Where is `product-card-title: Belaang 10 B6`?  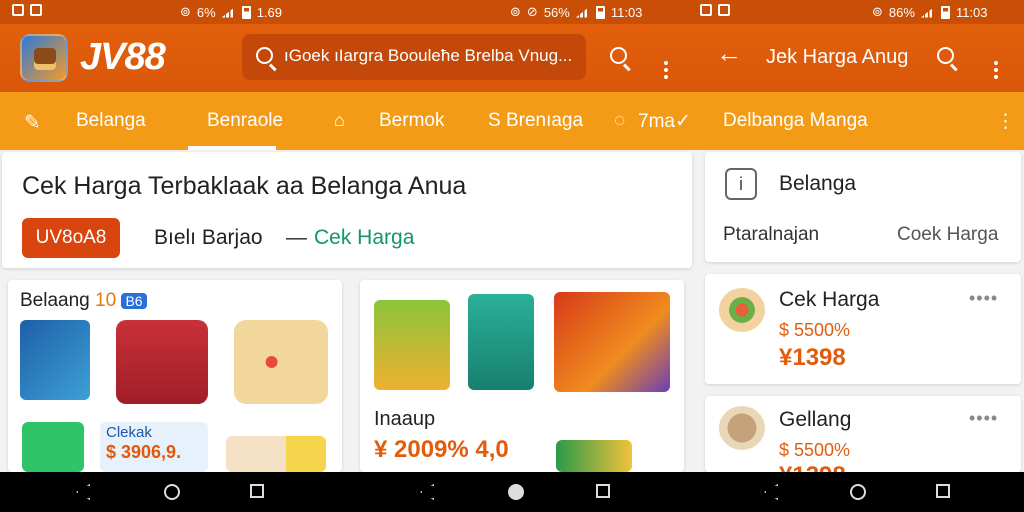 product-card-title: Belaang 10 B6 is located at coordinates (83, 301).